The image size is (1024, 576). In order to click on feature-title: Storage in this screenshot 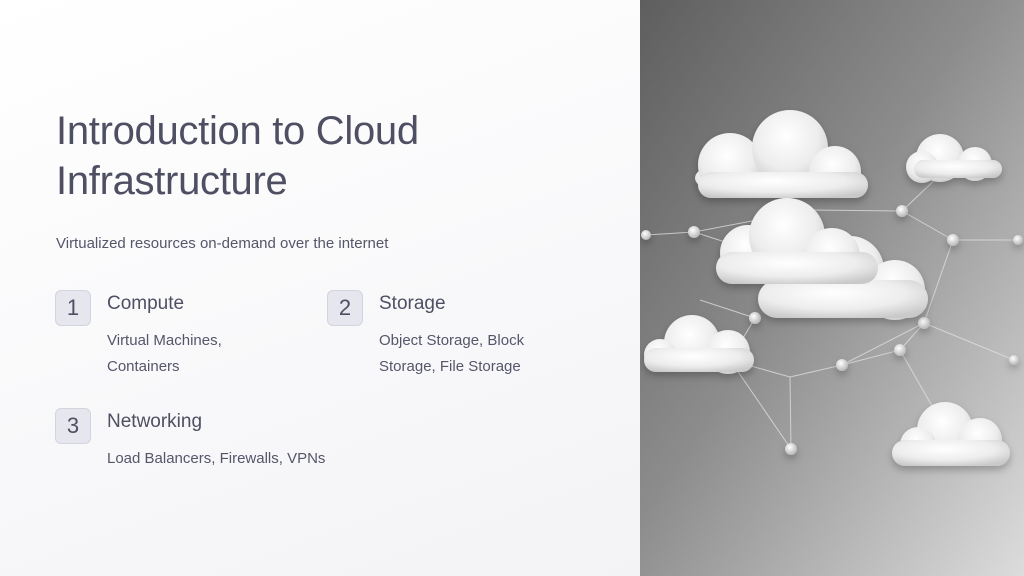, I will do `click(412, 303)`.